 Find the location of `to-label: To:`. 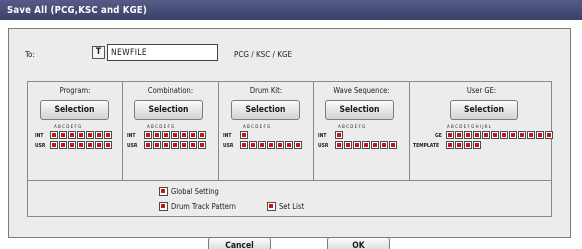

to-label: To: is located at coordinates (30, 54).